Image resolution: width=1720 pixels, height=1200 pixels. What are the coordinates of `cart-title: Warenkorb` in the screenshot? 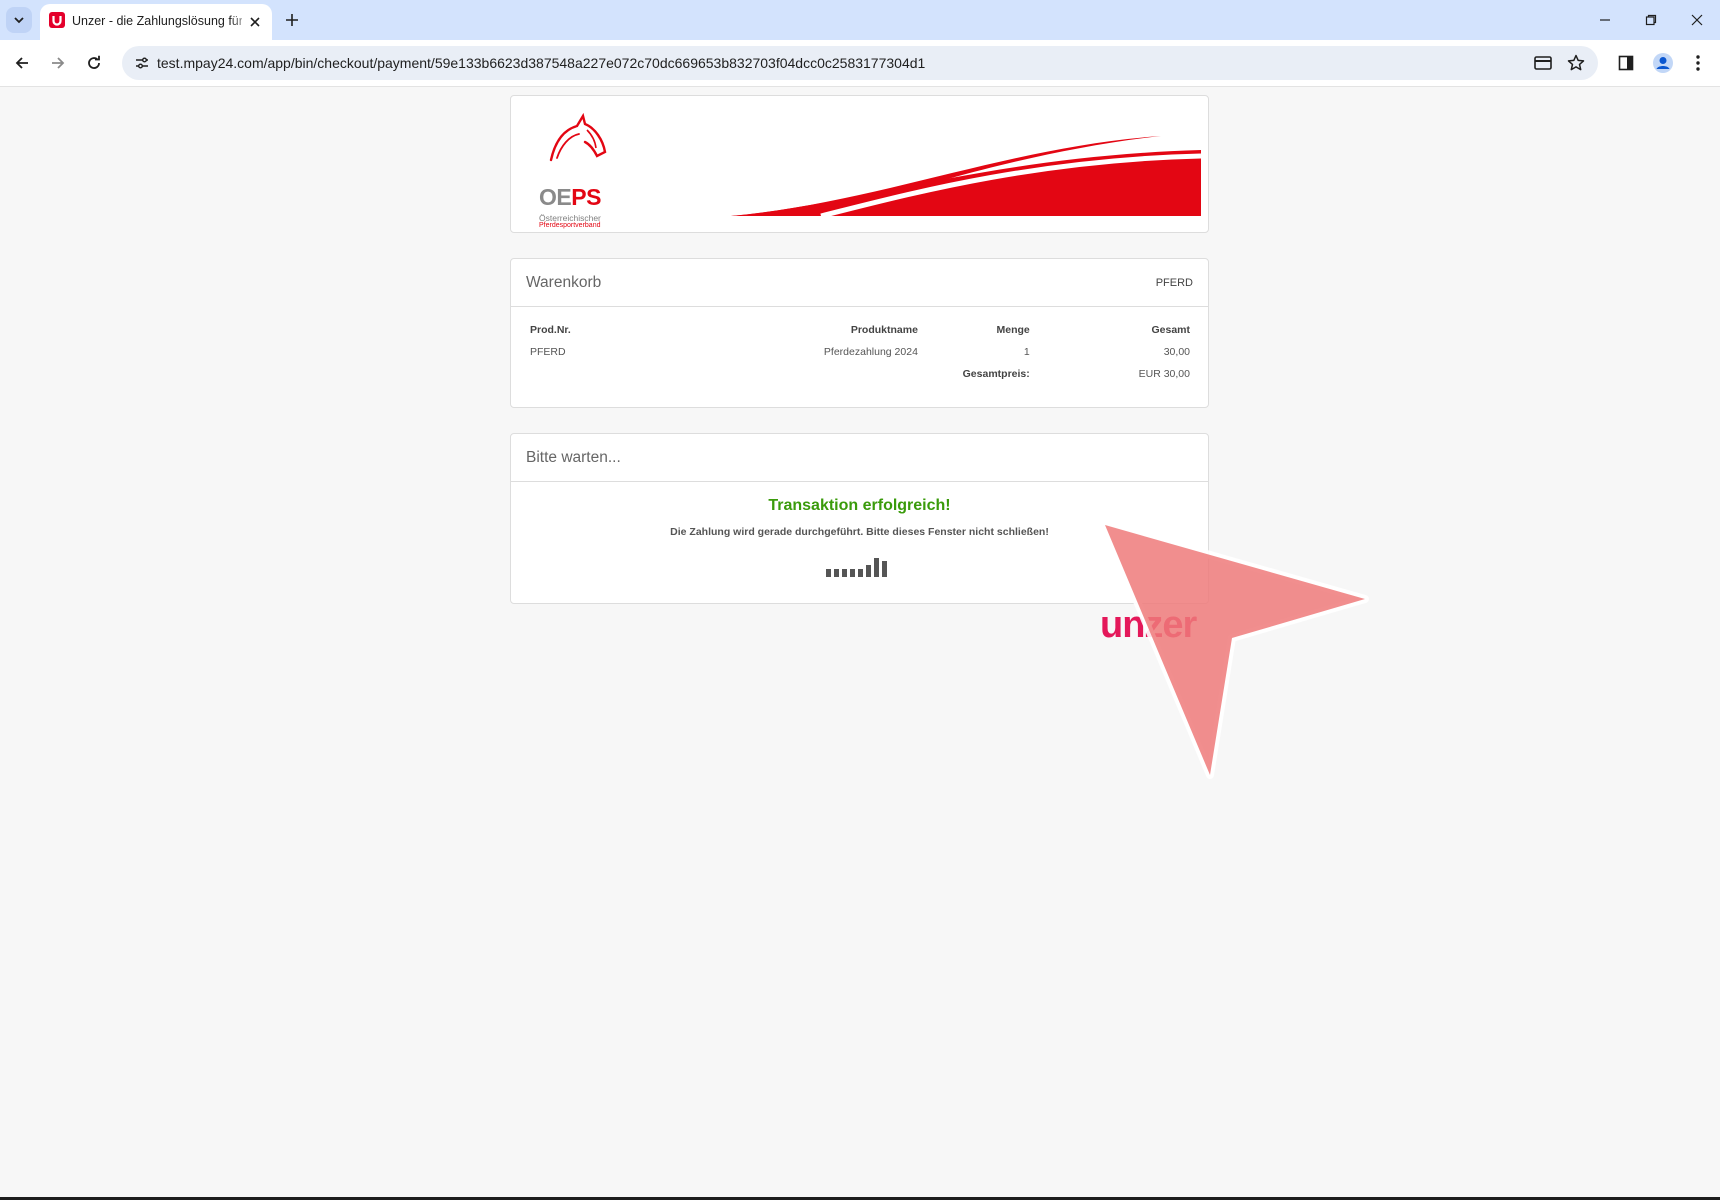 It's located at (564, 282).